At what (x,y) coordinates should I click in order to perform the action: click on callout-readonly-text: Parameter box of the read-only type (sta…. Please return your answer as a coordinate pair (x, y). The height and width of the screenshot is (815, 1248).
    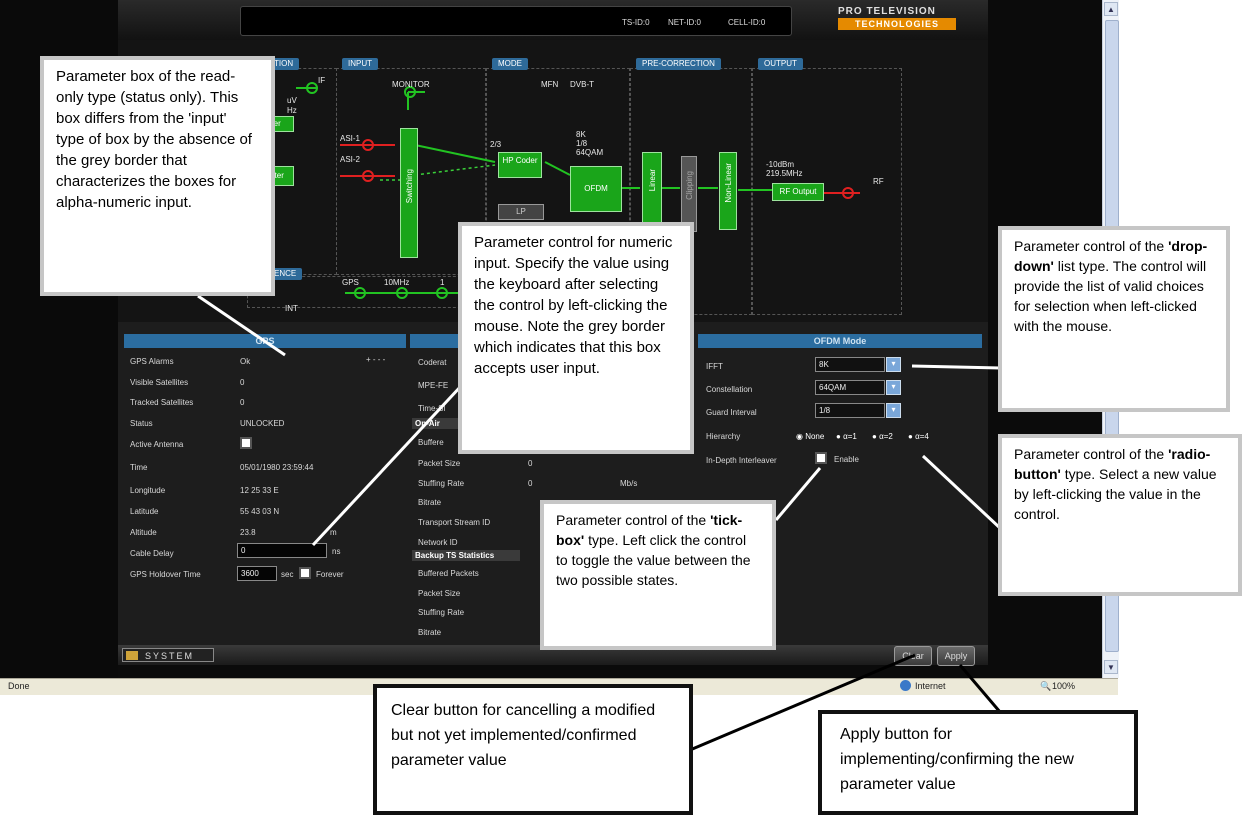
    Looking at the image, I should click on (154, 139).